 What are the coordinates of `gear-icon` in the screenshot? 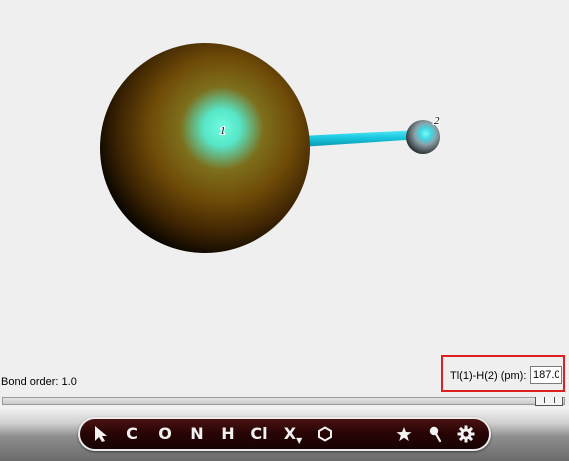 It's located at (466, 434).